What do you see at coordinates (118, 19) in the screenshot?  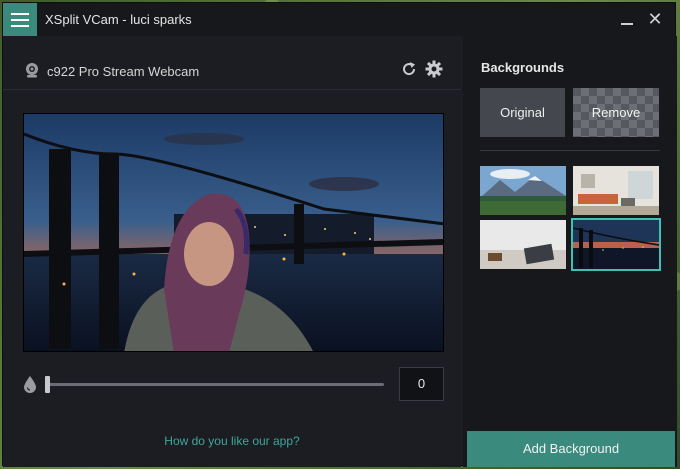 I see `window-title: XSplit VCam - luci sparks` at bounding box center [118, 19].